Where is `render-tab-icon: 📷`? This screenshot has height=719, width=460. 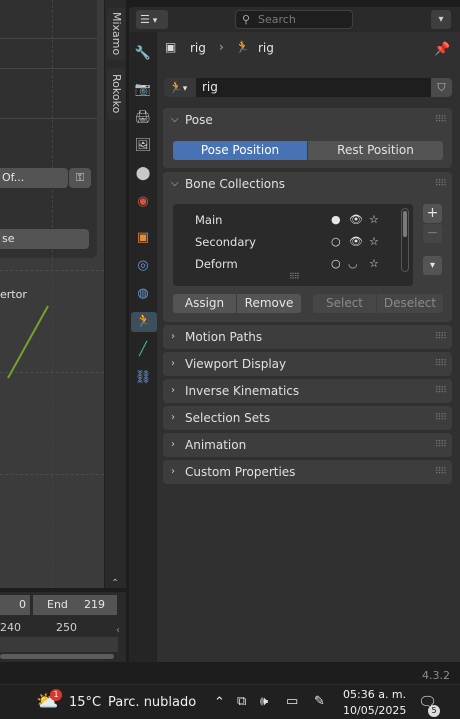 render-tab-icon: 📷 is located at coordinates (143, 90).